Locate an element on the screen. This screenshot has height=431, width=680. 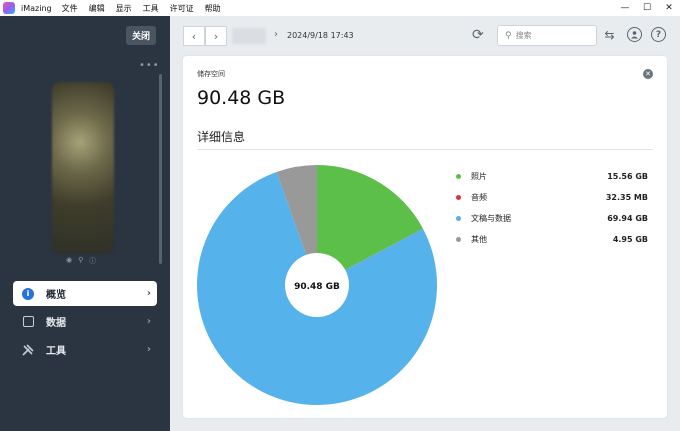
storage-total: 90.48 GB is located at coordinates (241, 98).